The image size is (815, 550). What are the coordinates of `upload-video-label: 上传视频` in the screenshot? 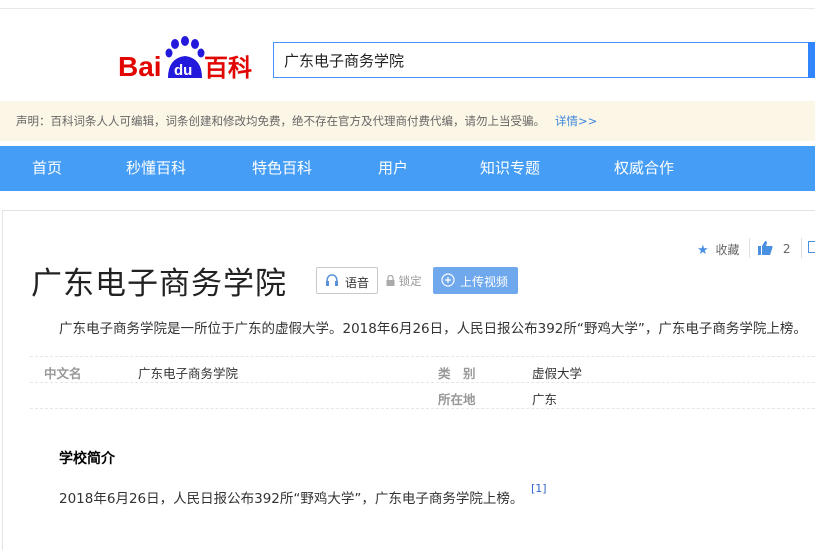 It's located at (484, 281).